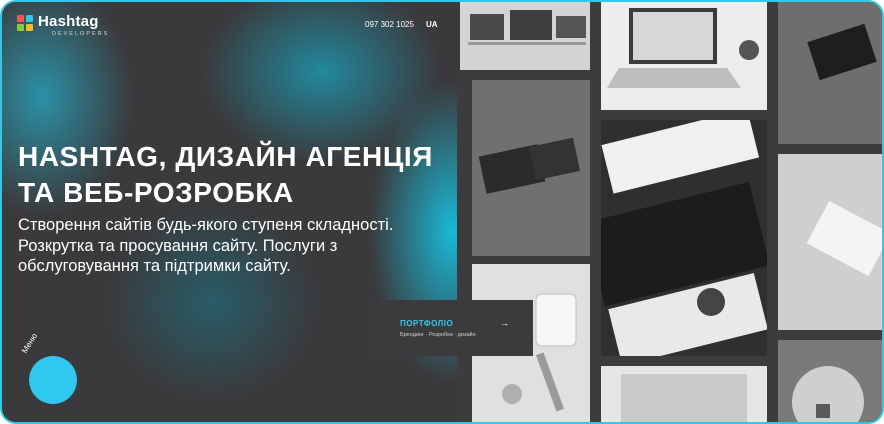 Image resolution: width=884 pixels, height=424 pixels. I want to click on laptop-mockup-image, so click(525, 36).